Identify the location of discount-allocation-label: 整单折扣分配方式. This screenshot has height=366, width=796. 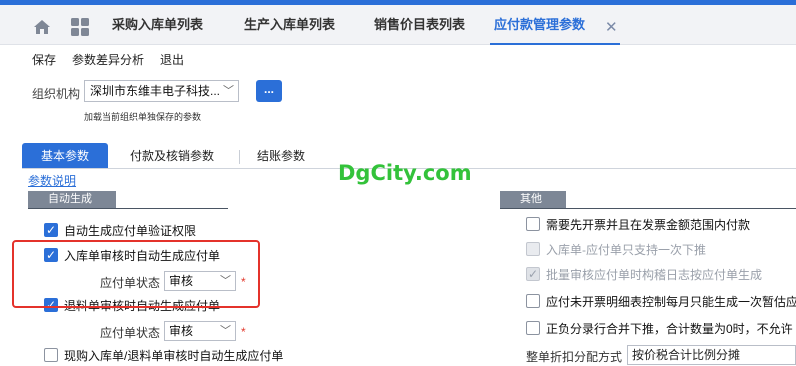
(574, 357).